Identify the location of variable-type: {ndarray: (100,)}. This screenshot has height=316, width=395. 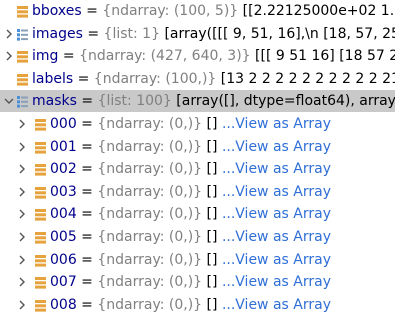
(155, 78).